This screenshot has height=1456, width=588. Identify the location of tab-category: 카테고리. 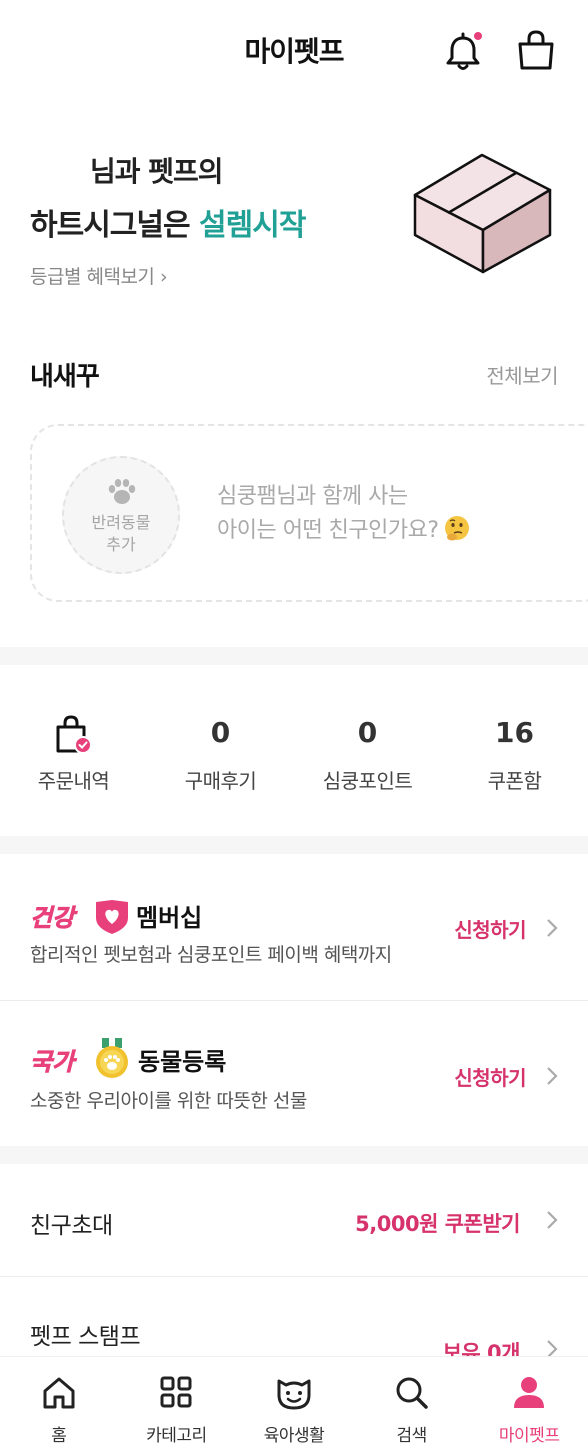
(177, 1406).